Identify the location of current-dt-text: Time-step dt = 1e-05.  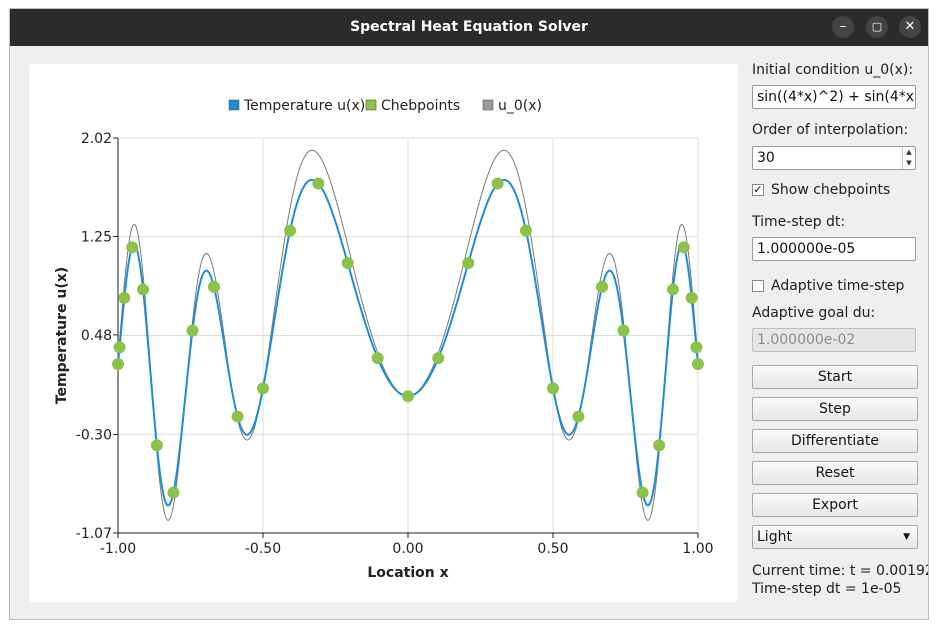
(827, 589).